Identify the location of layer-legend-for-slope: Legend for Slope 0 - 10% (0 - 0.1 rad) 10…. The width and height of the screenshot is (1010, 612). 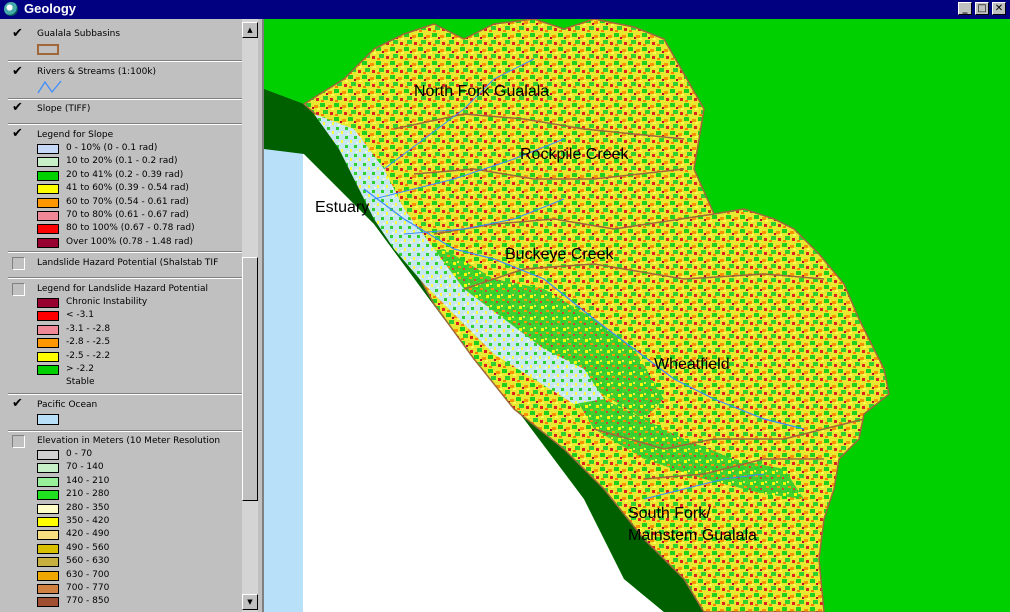
(121, 189).